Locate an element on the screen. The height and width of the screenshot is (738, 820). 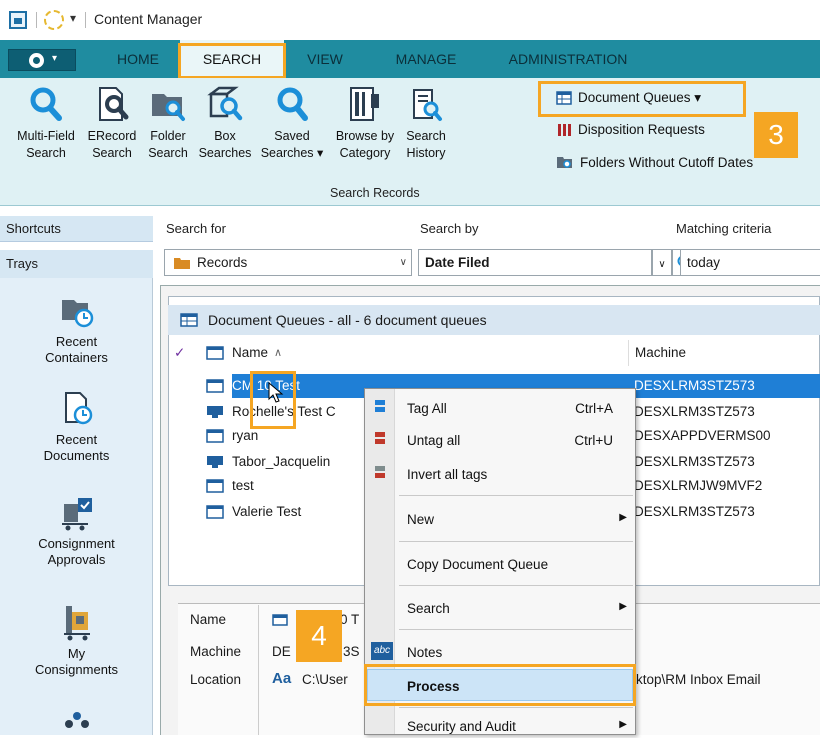
step-4-callout: 4 is located at coordinates (319, 636).